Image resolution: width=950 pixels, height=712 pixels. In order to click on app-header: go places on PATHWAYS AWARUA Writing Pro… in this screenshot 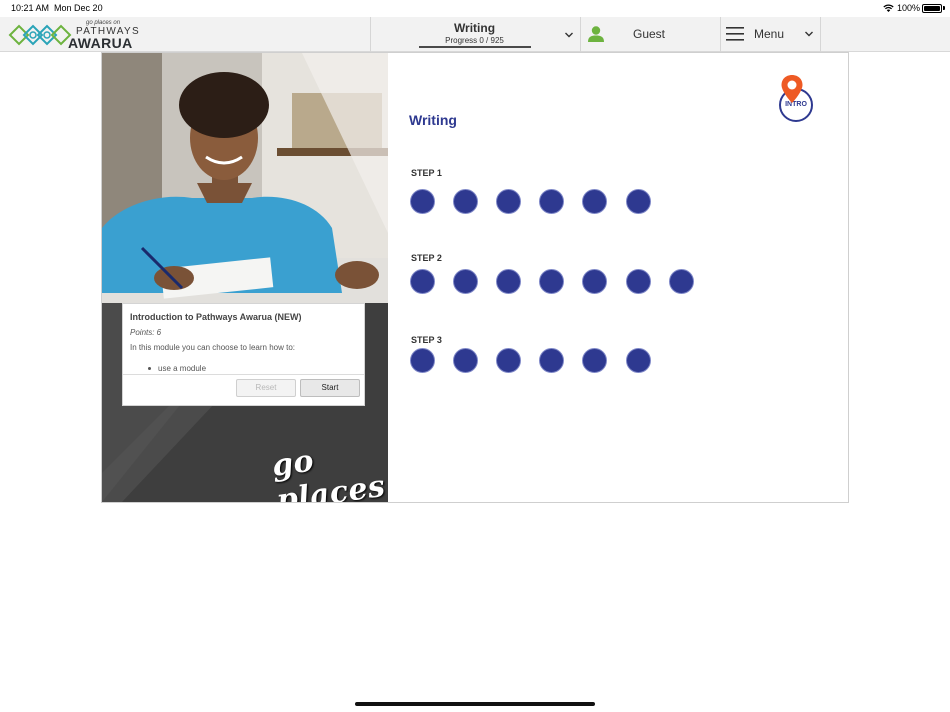, I will do `click(475, 34)`.